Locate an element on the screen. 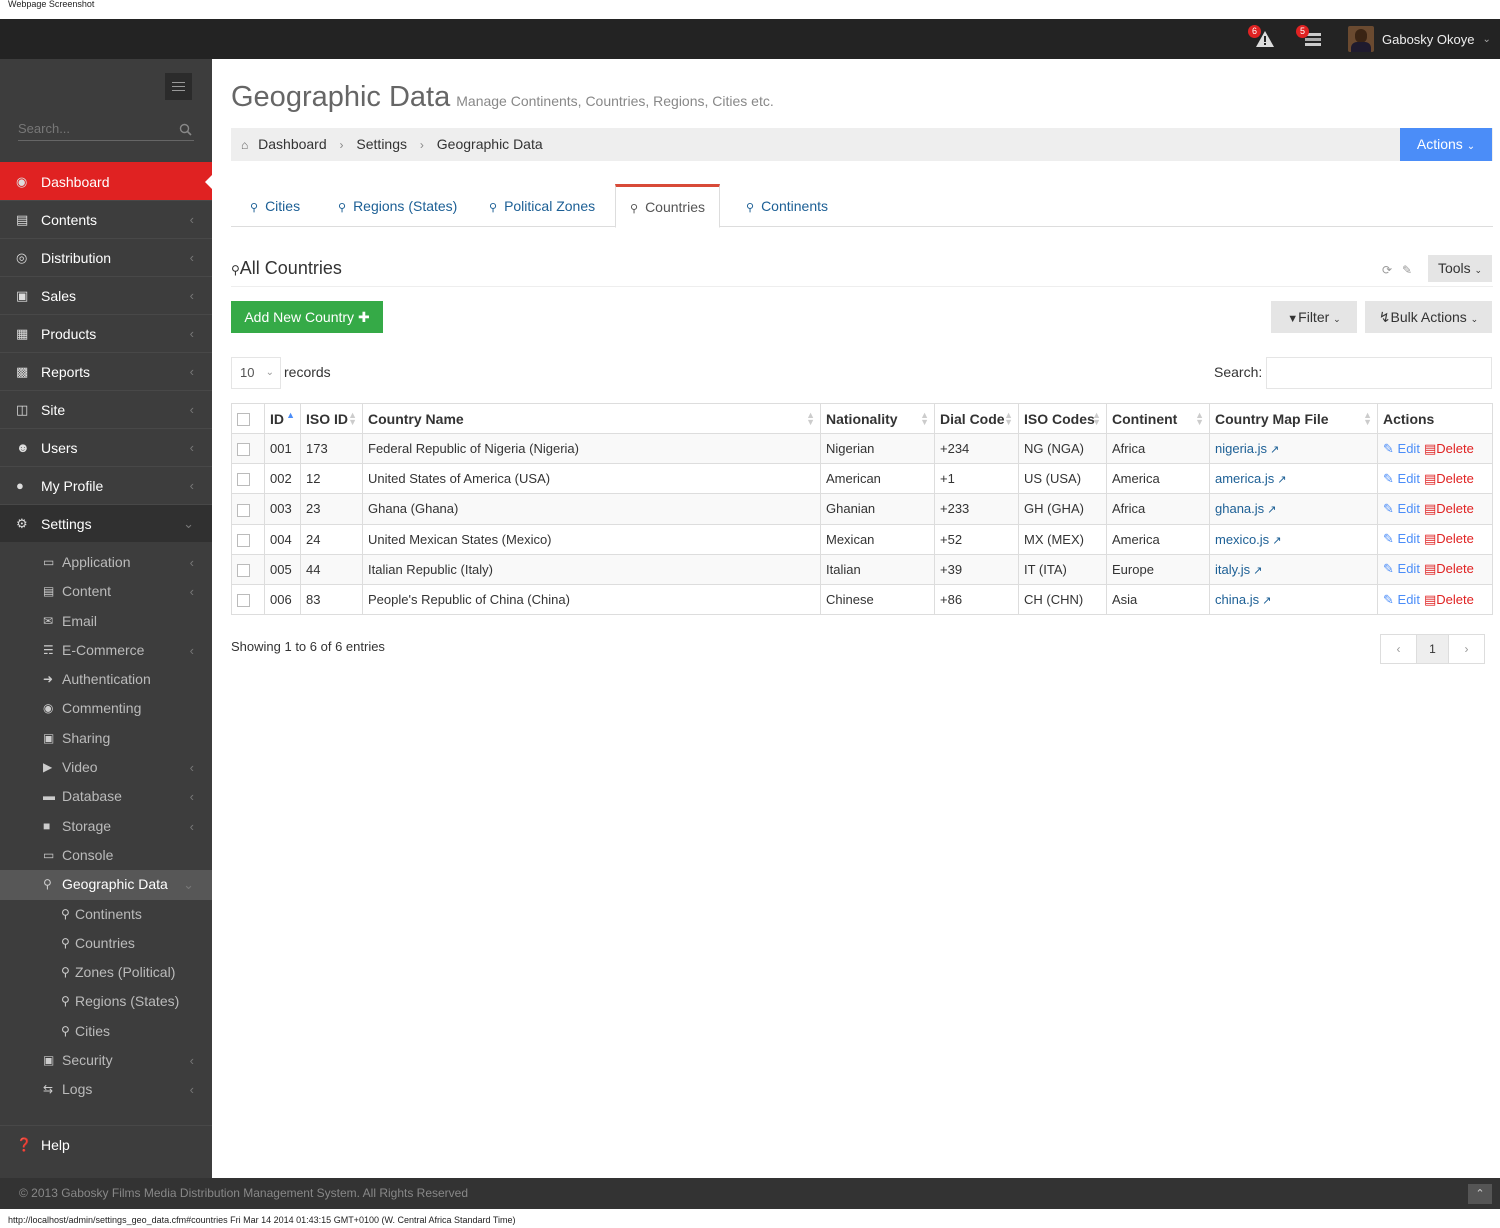  reload-icon: ⟳ is located at coordinates (1387, 270).